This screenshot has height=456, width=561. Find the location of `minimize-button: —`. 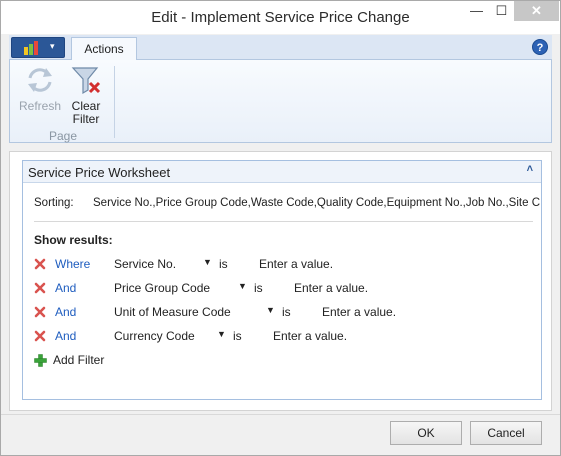

minimize-button: — is located at coordinates (476, 11).